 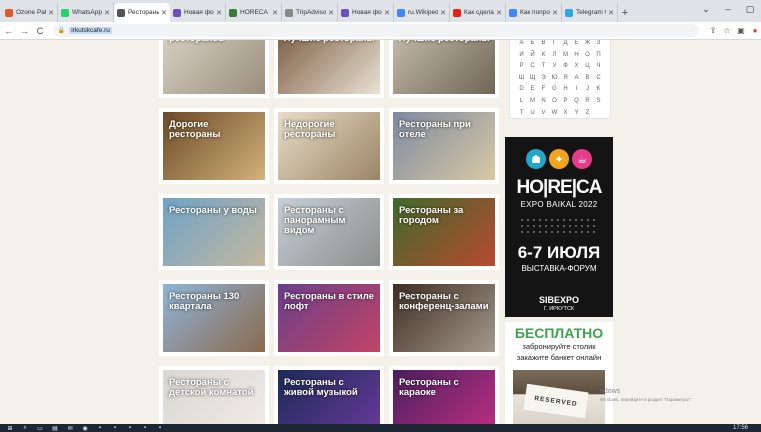 I want to click on browser-tab: Ozone Pattern✕, so click(x=30, y=12).